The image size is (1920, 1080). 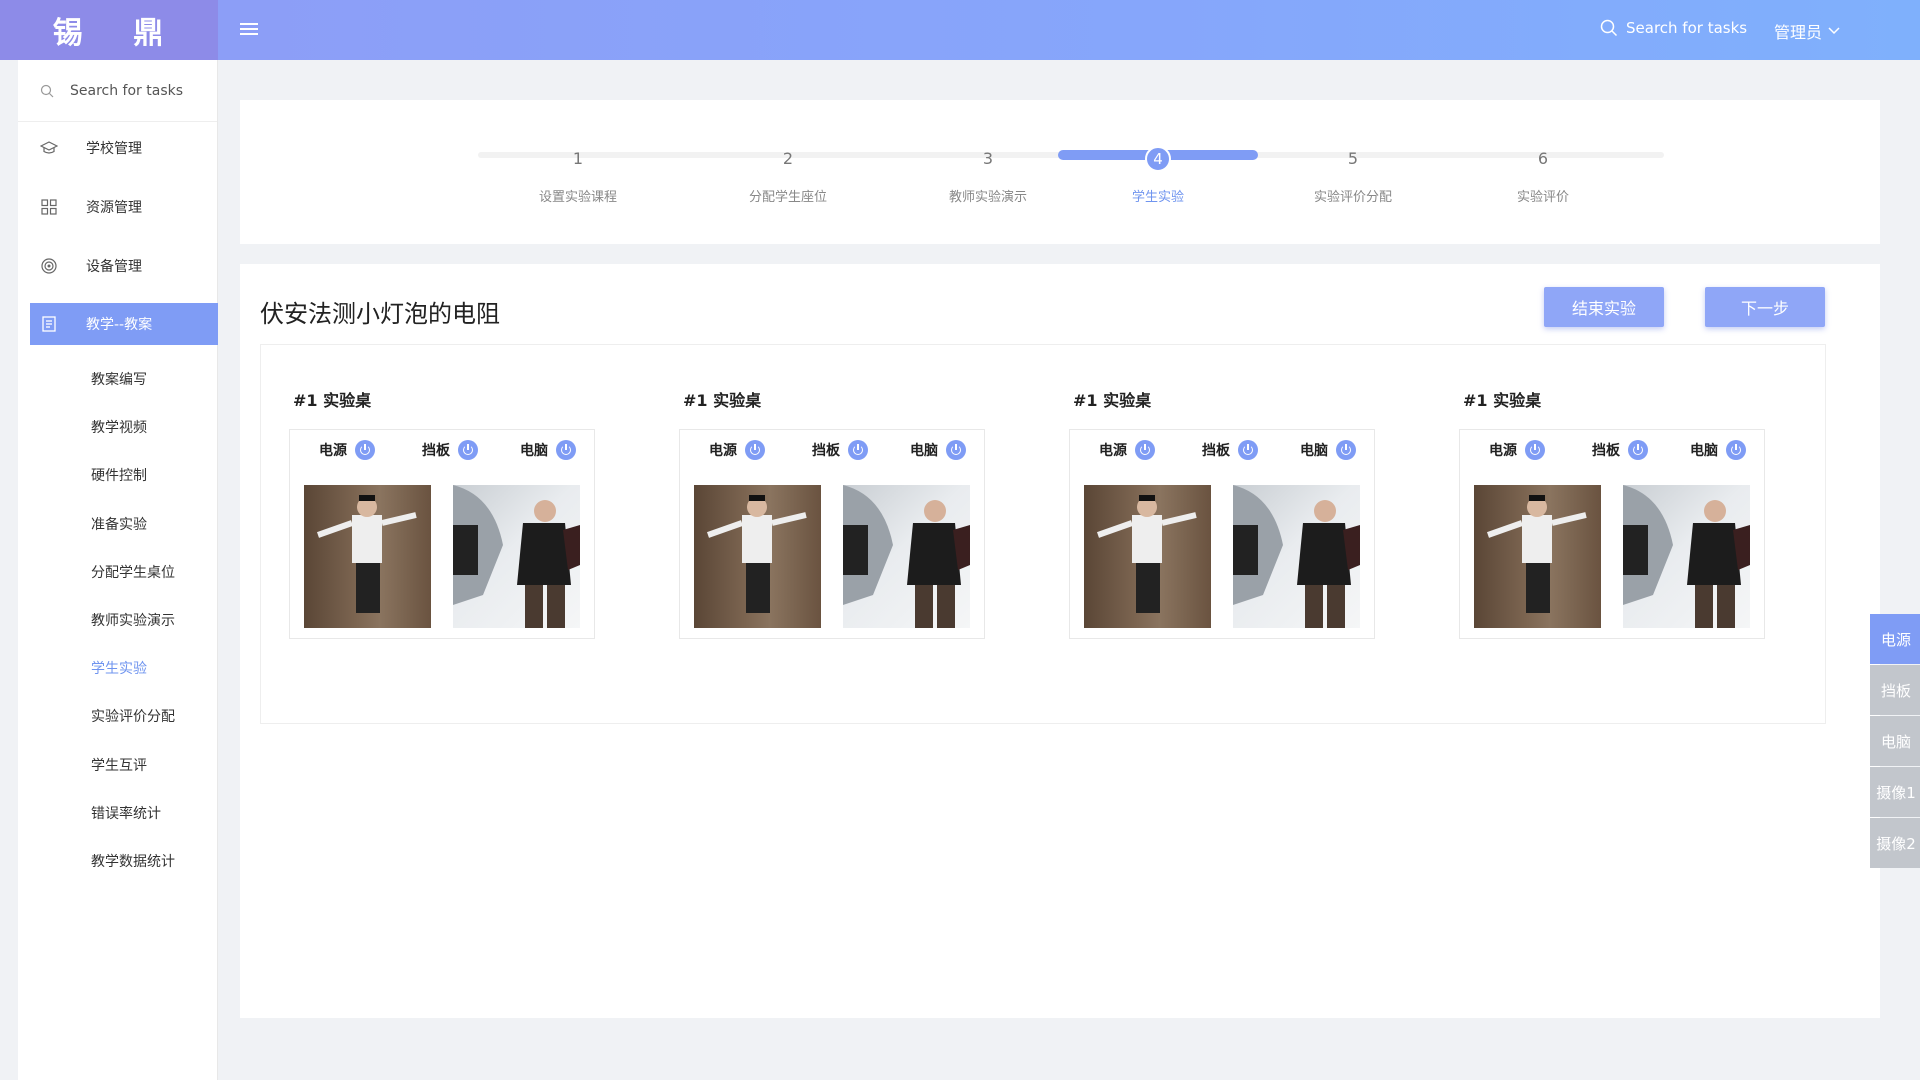 I want to click on top-header: 锡 鼎 管理员, so click(x=960, y=30).